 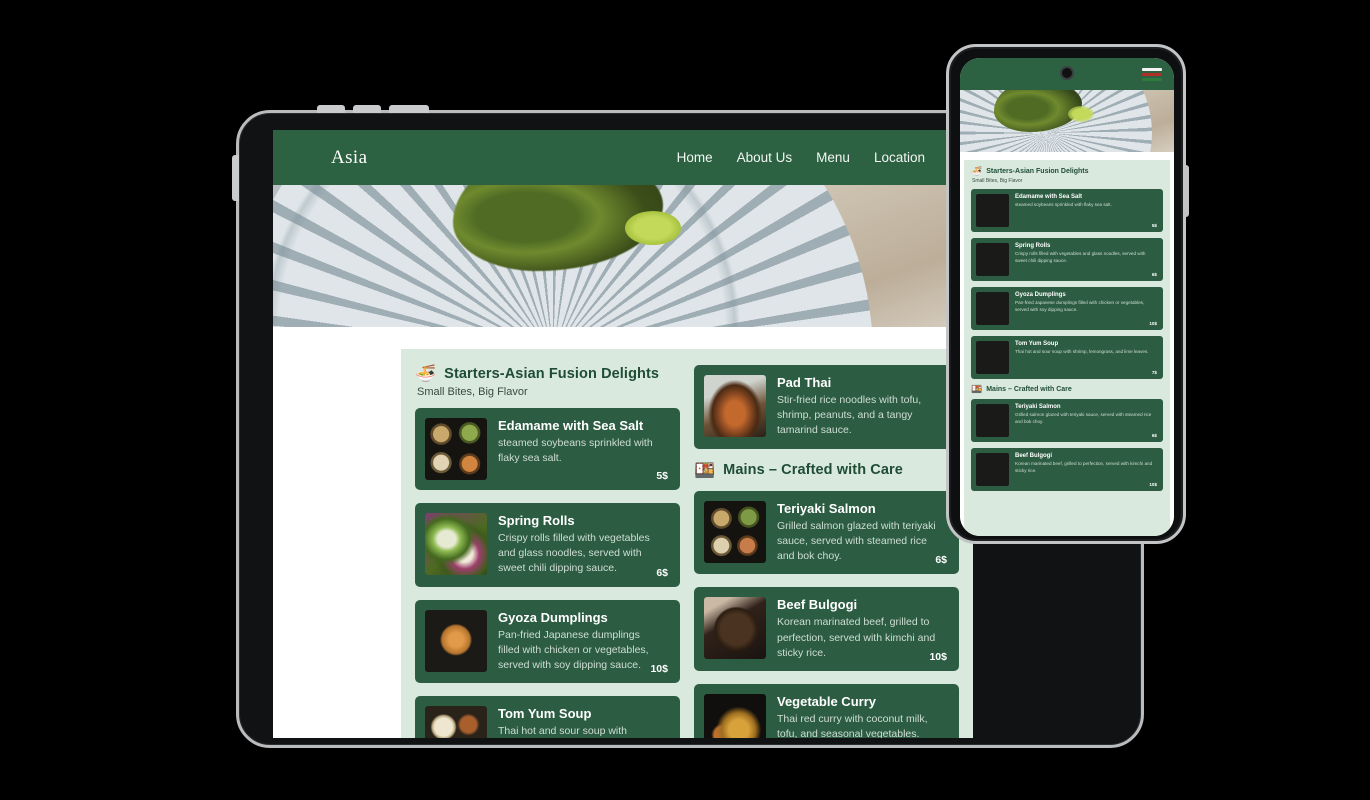 What do you see at coordinates (1037, 344) in the screenshot?
I see `menu-item-title: Tom Yum Soup` at bounding box center [1037, 344].